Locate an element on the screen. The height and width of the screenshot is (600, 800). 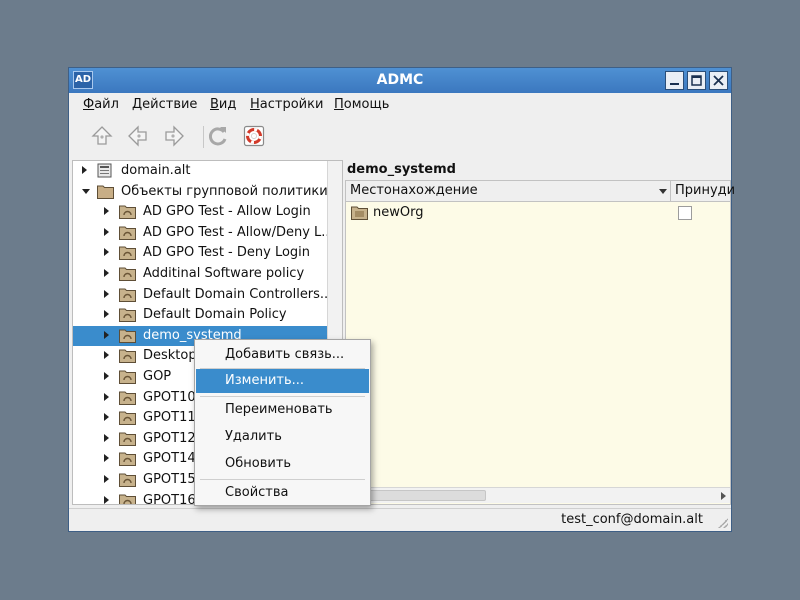
status-user: test_conf@domain.alt is located at coordinates (632, 519).